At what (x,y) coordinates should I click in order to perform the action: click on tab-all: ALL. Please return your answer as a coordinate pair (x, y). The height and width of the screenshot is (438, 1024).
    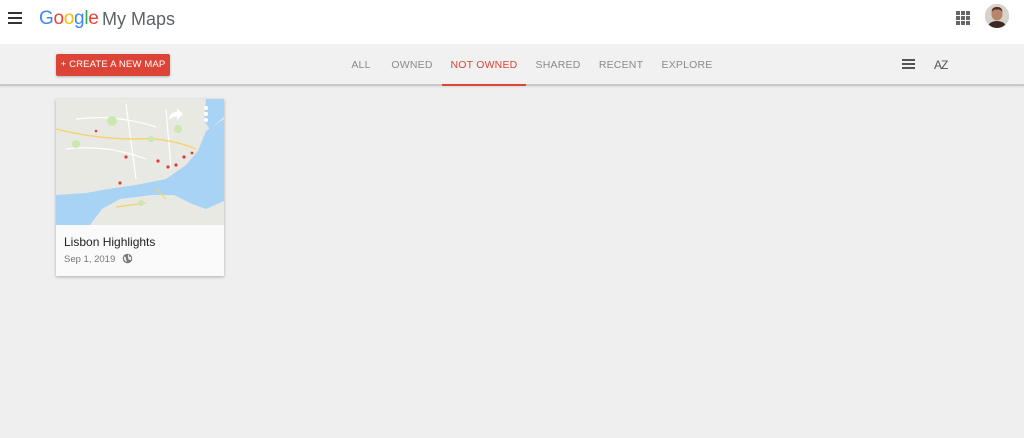
    Looking at the image, I should click on (361, 65).